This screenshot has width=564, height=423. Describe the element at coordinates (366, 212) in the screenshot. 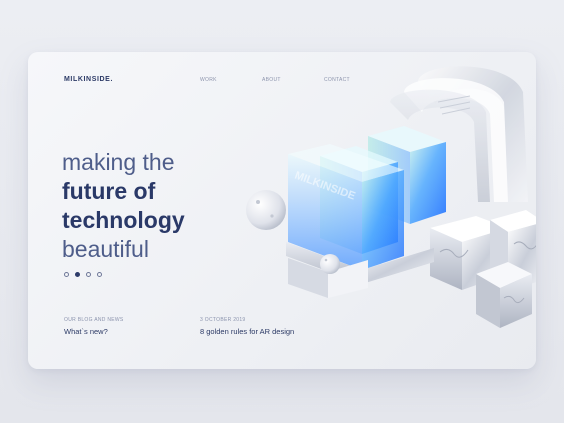

I see `glass-blocks: MILKINSIDE` at that location.